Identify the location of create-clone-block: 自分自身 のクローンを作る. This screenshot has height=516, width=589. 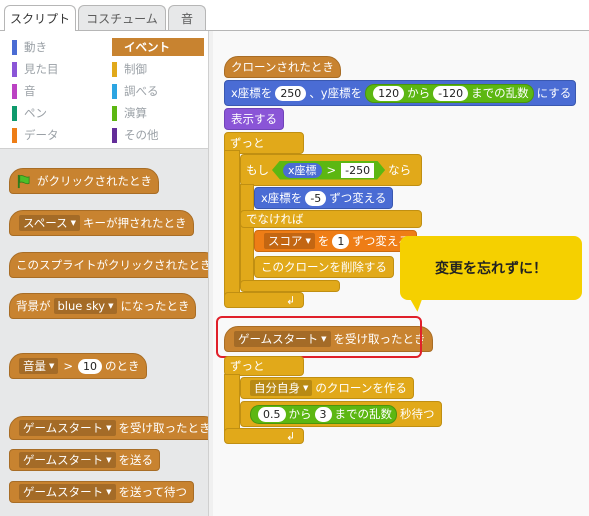
(327, 388).